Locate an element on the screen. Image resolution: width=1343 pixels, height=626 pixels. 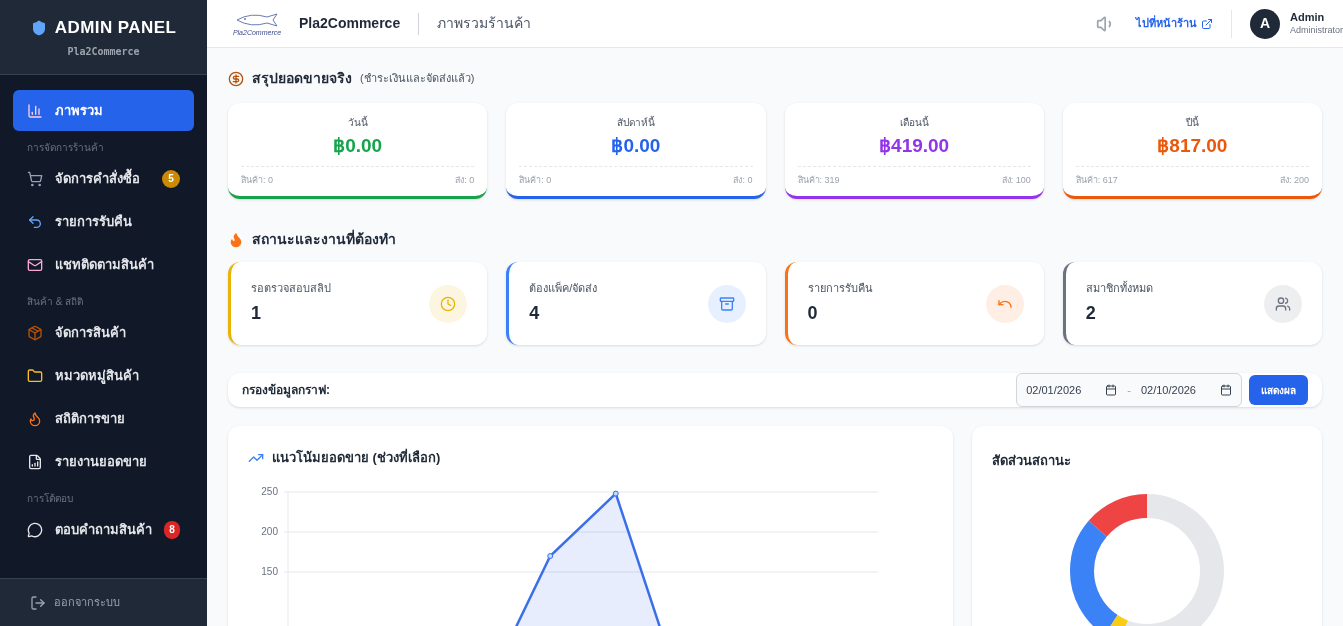
section-label: การโต้ตอบ is located at coordinates (50, 499).